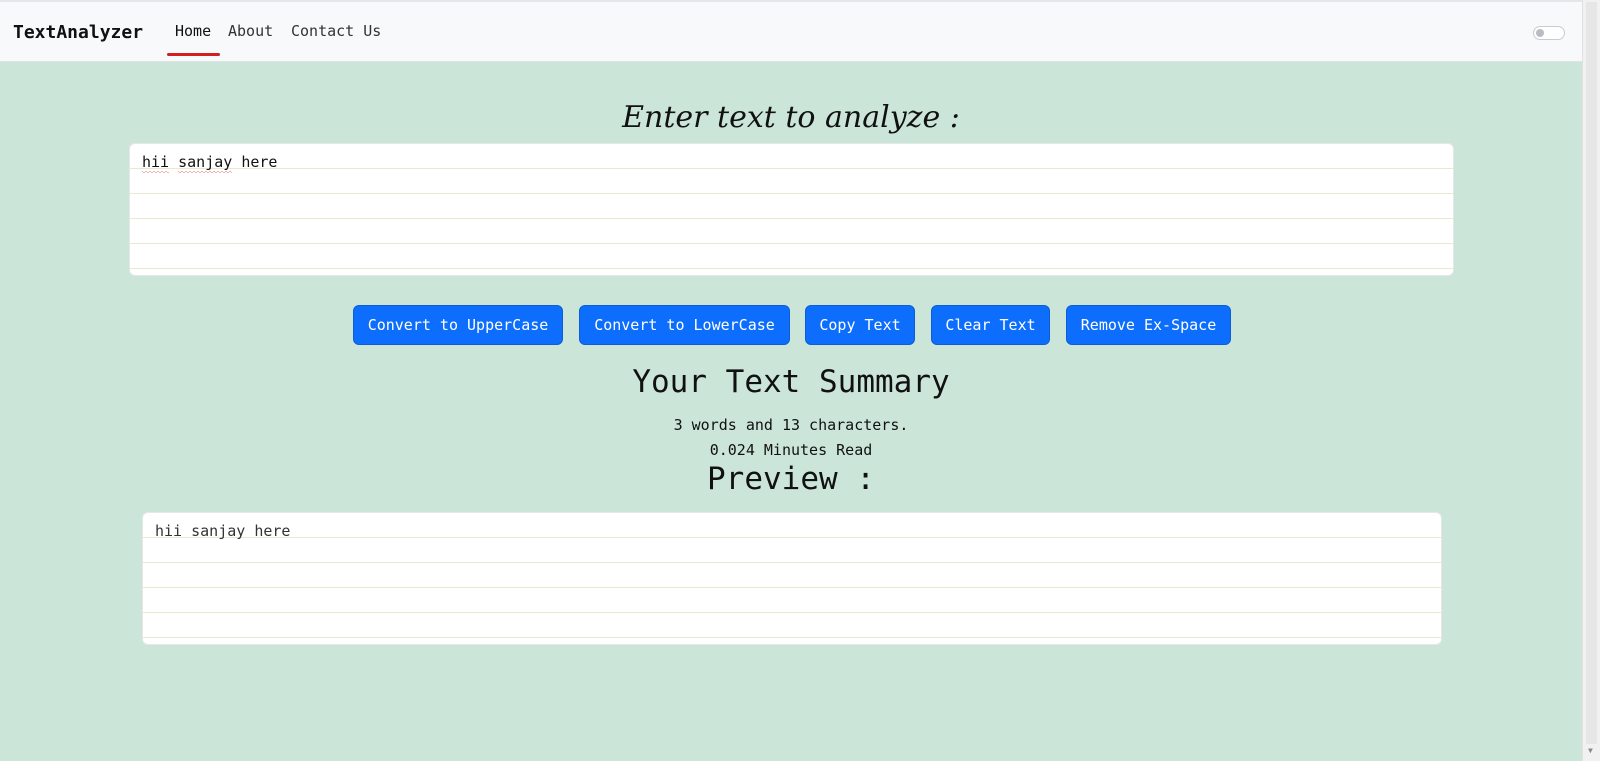  What do you see at coordinates (791, 31) in the screenshot?
I see `navbar: TextAnalyzer Home About Contact Us` at bounding box center [791, 31].